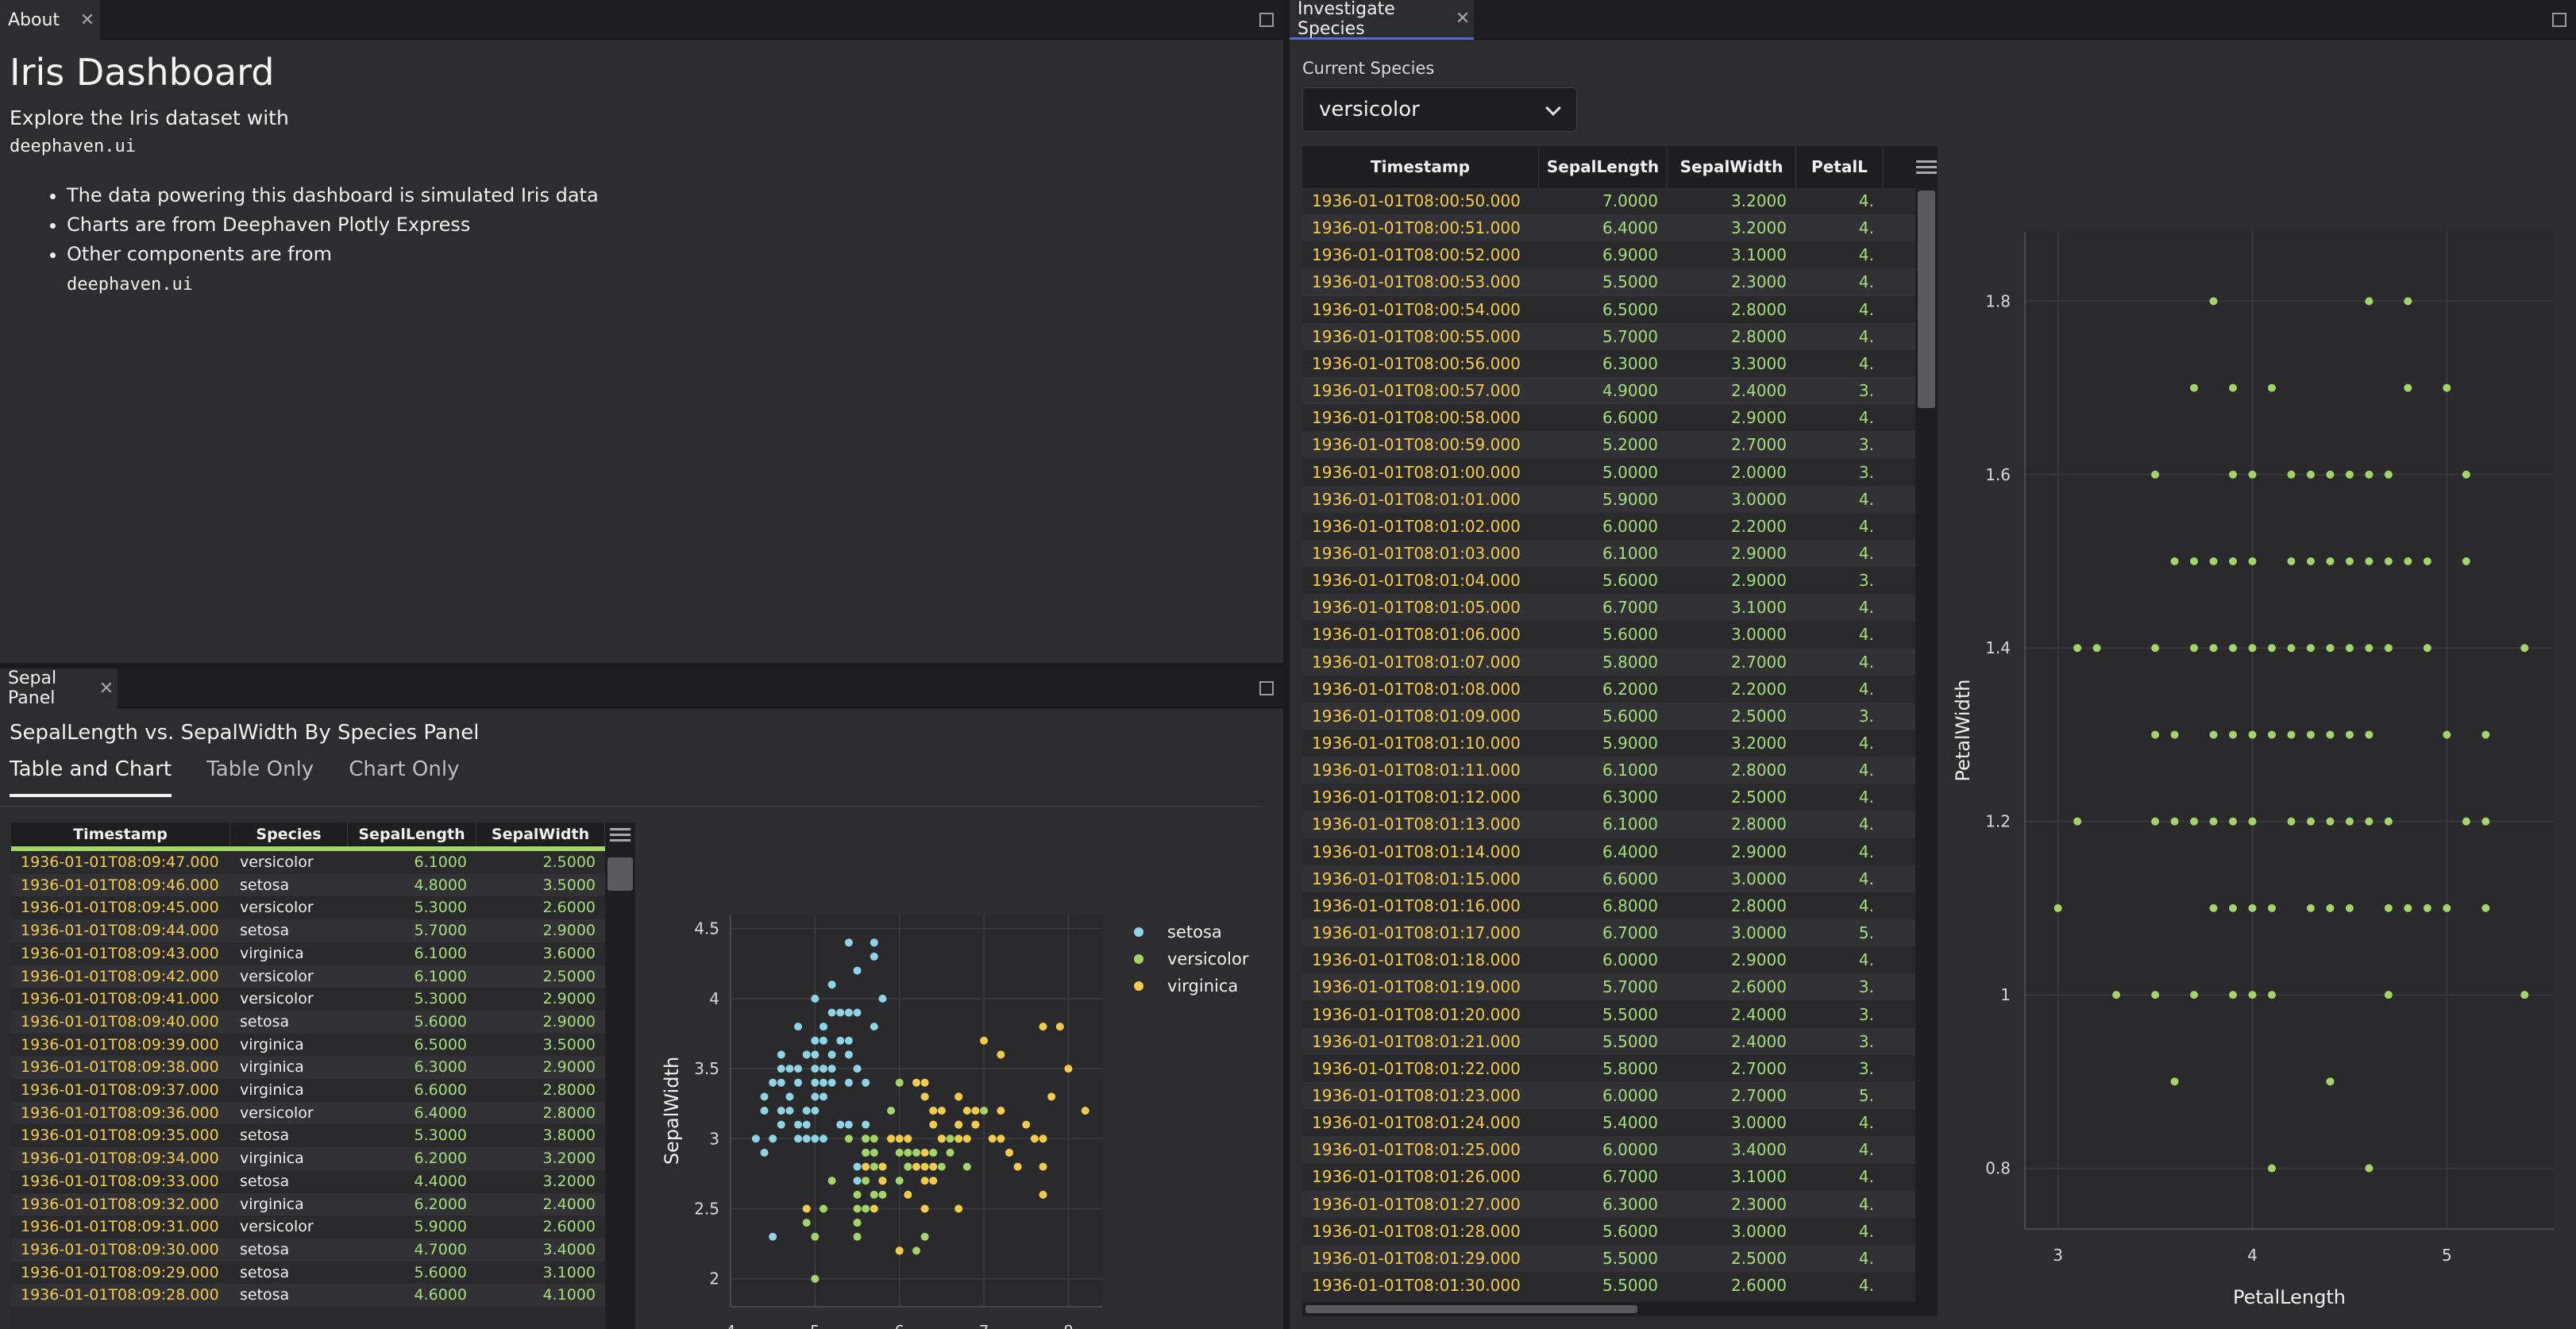 The image size is (2576, 1329). I want to click on table-row: 1936-01-01T08:01:00.000 5.0000 2.0000 3., so click(1608, 472).